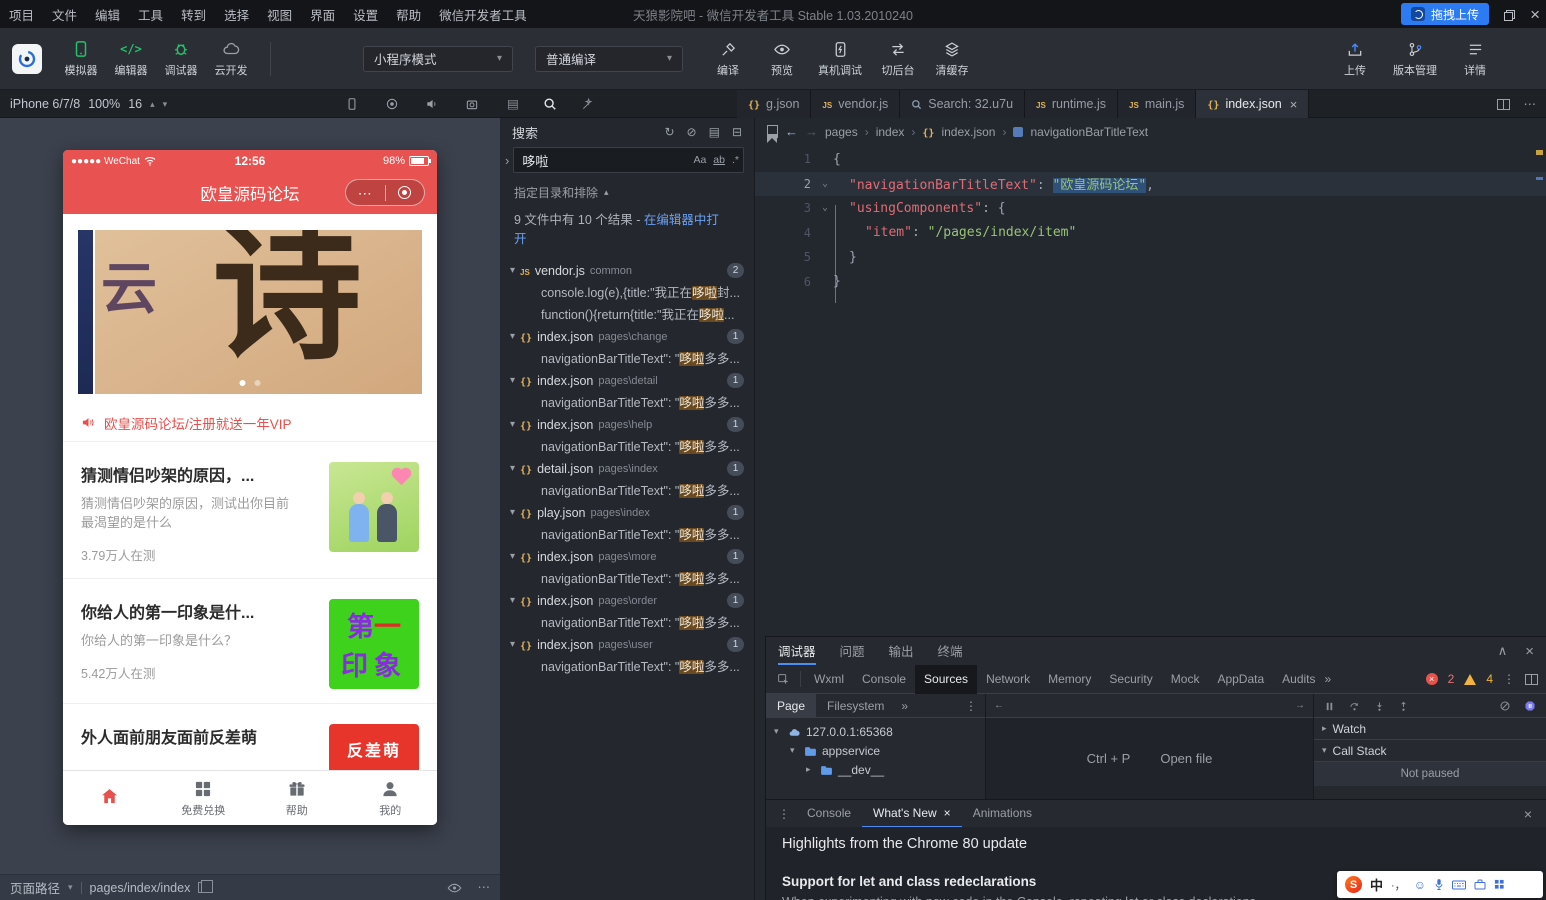  Describe the element at coordinates (1300, 706) in the screenshot. I see `next-file-icon` at that location.